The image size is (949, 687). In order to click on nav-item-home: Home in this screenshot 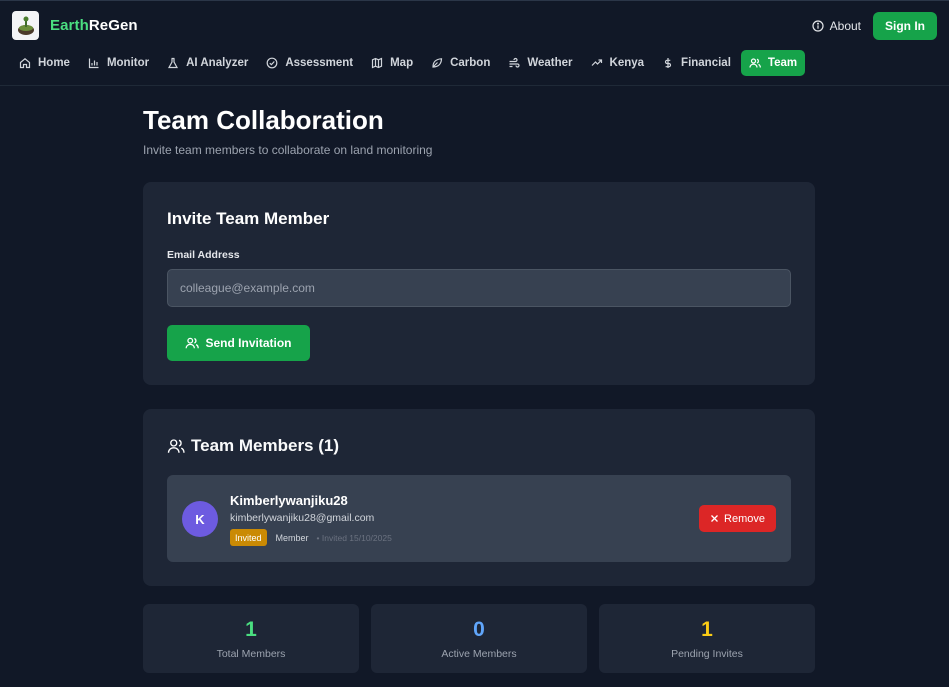, I will do `click(44, 63)`.